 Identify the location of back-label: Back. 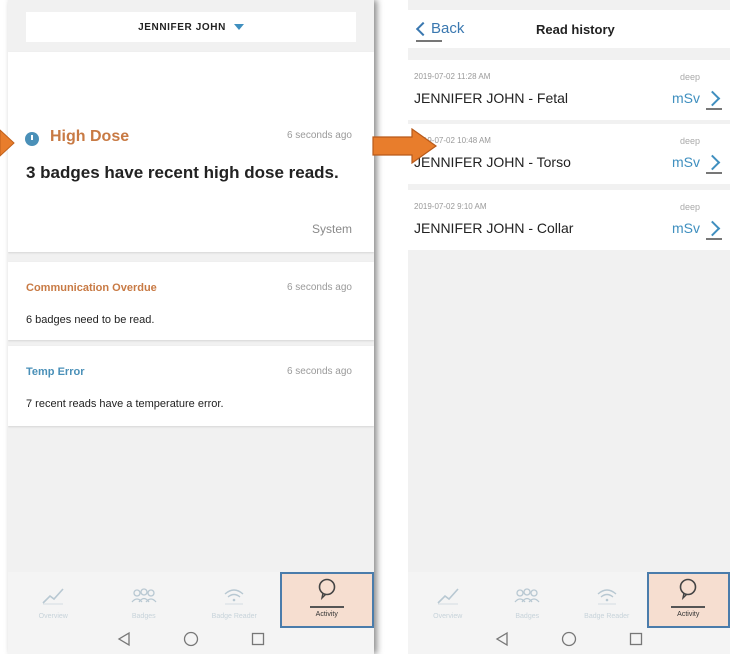
(448, 28).